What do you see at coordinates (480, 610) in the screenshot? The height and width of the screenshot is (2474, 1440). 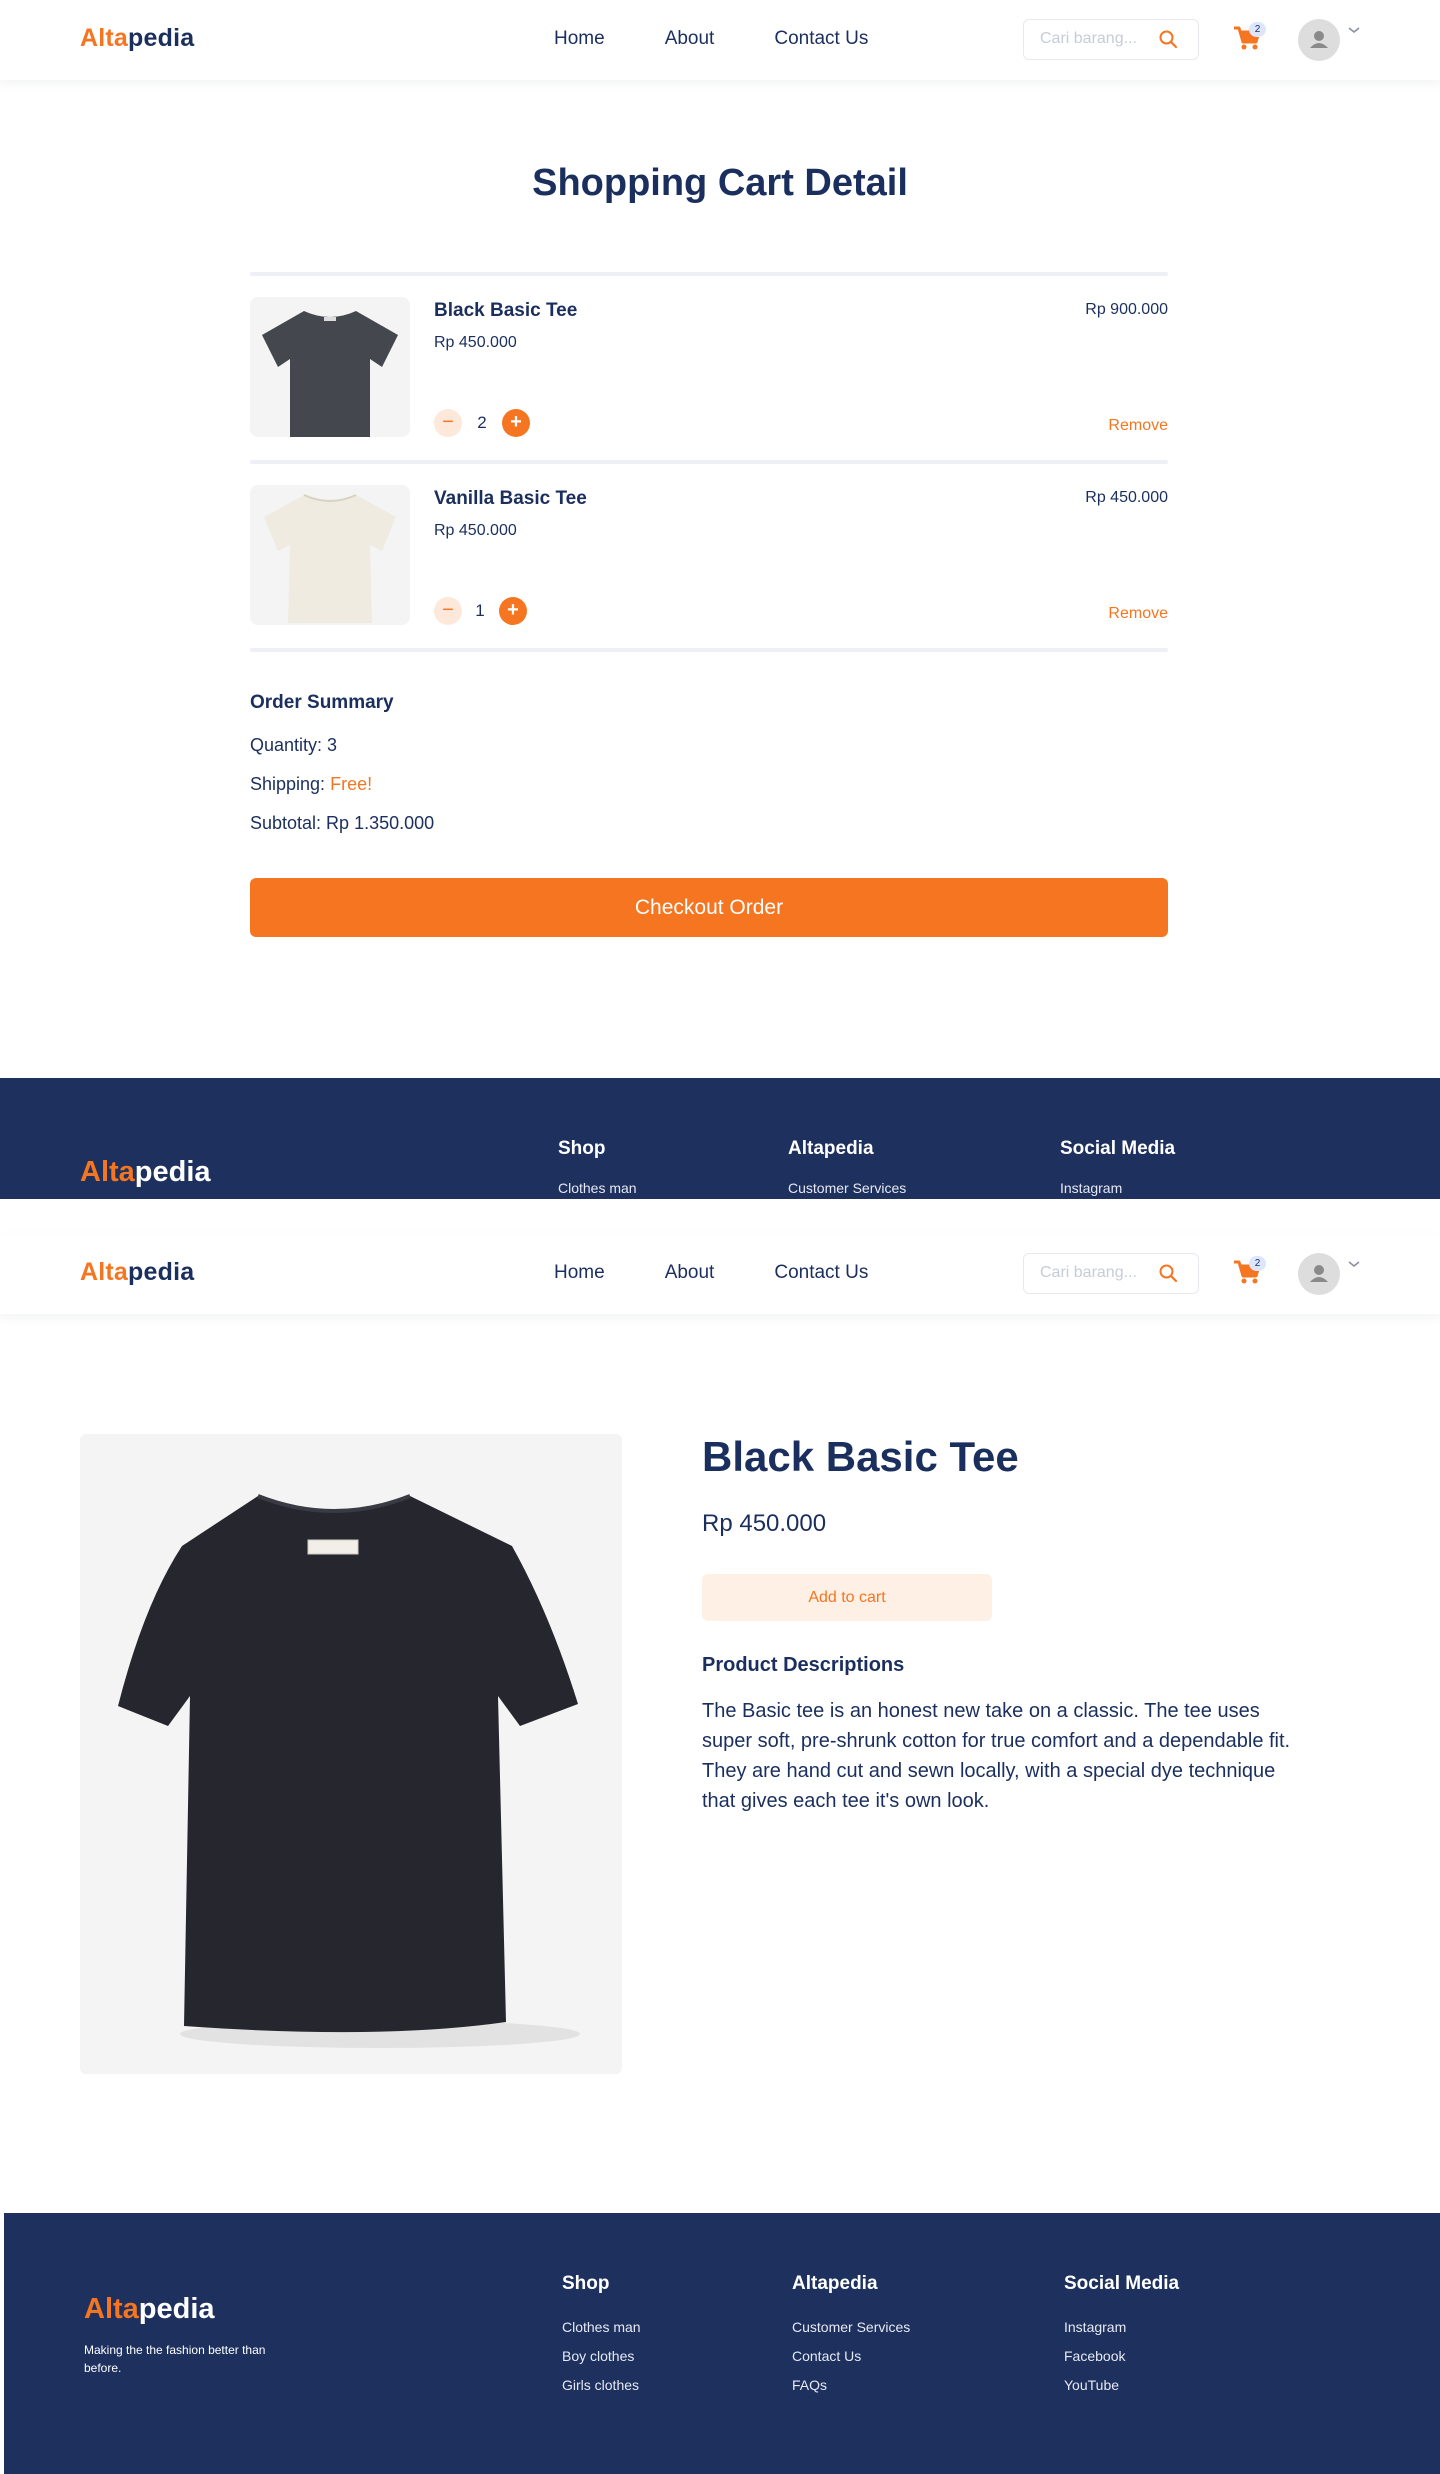 I see `quantity-value: 1` at bounding box center [480, 610].